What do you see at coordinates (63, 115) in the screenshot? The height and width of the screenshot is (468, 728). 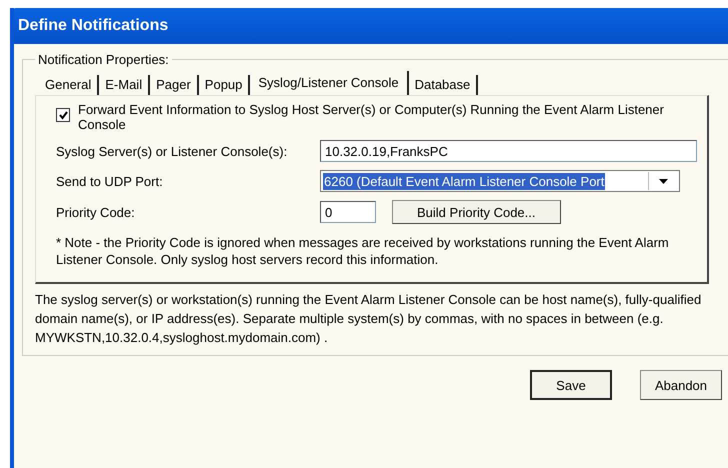 I see `checkbox` at bounding box center [63, 115].